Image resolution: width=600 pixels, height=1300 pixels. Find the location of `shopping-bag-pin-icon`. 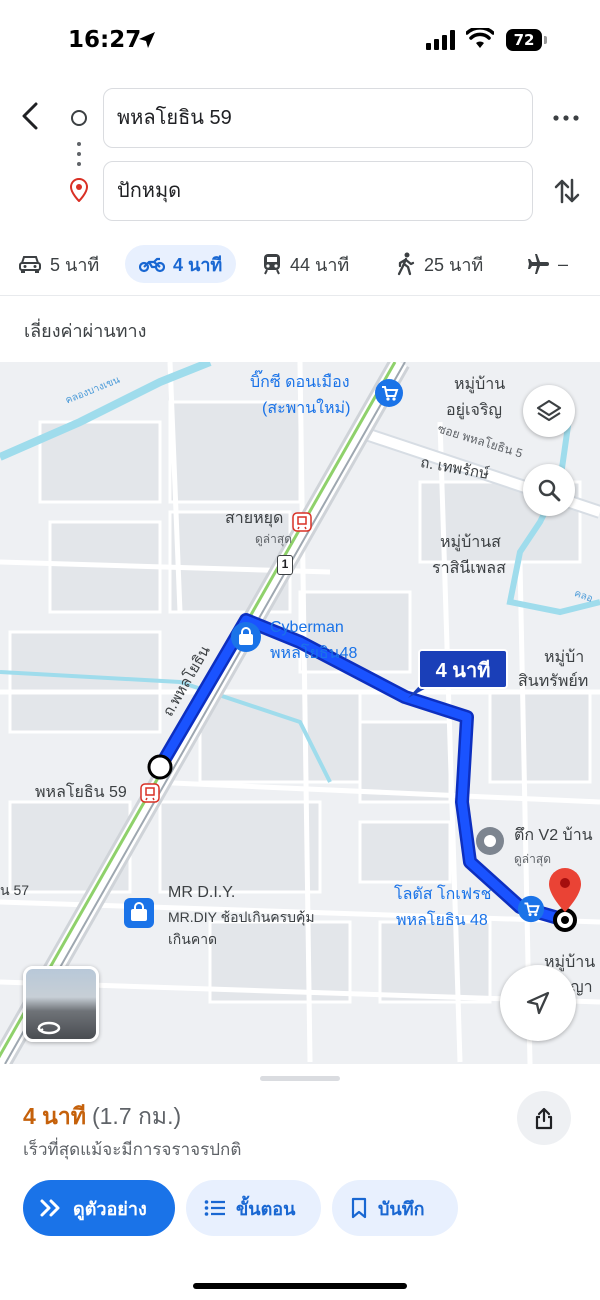

shopping-bag-pin-icon is located at coordinates (246, 637).